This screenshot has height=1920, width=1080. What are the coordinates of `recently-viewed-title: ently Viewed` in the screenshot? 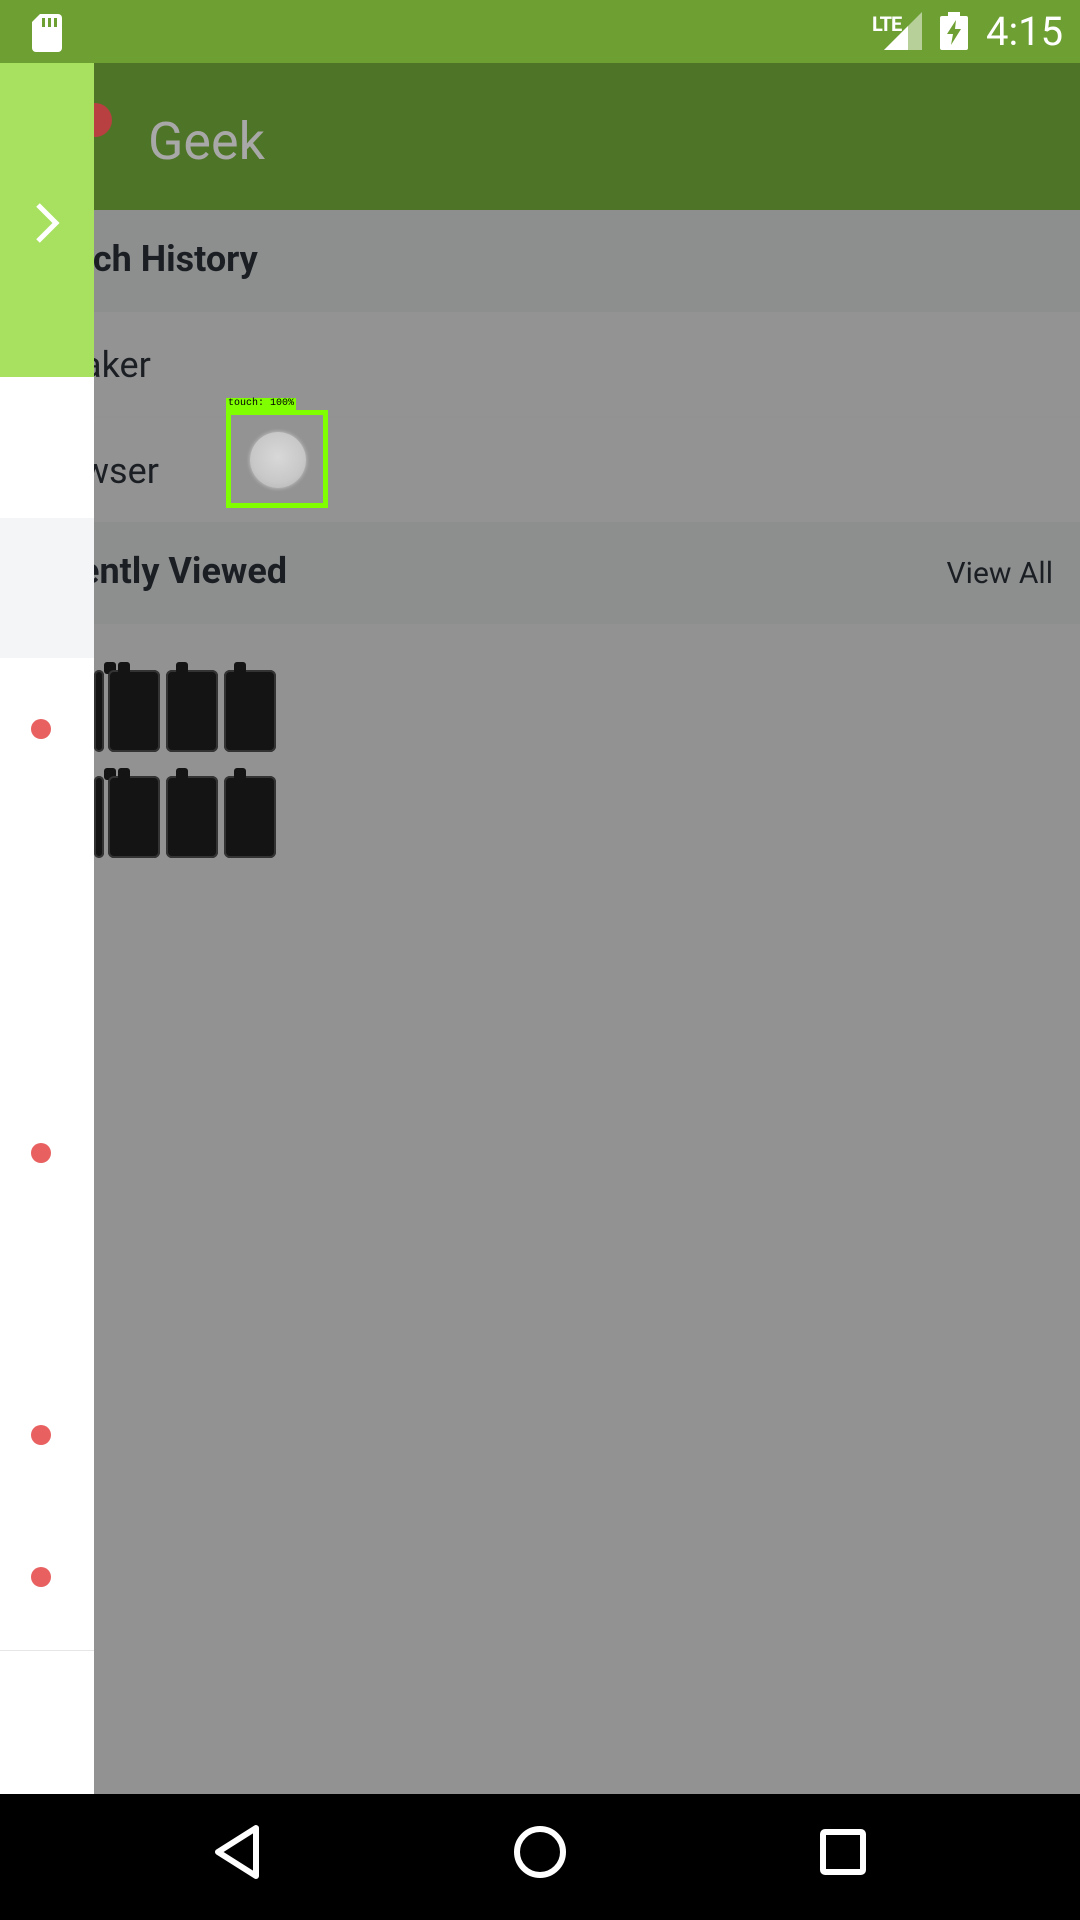 It's located at (184, 571).